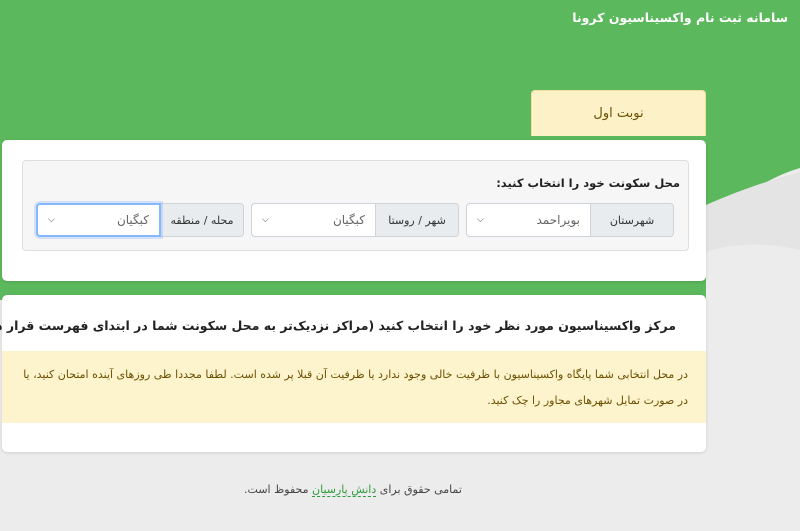 This screenshot has height=531, width=800. Describe the element at coordinates (558, 220) in the screenshot. I see `province-value: بویراحمد` at that location.